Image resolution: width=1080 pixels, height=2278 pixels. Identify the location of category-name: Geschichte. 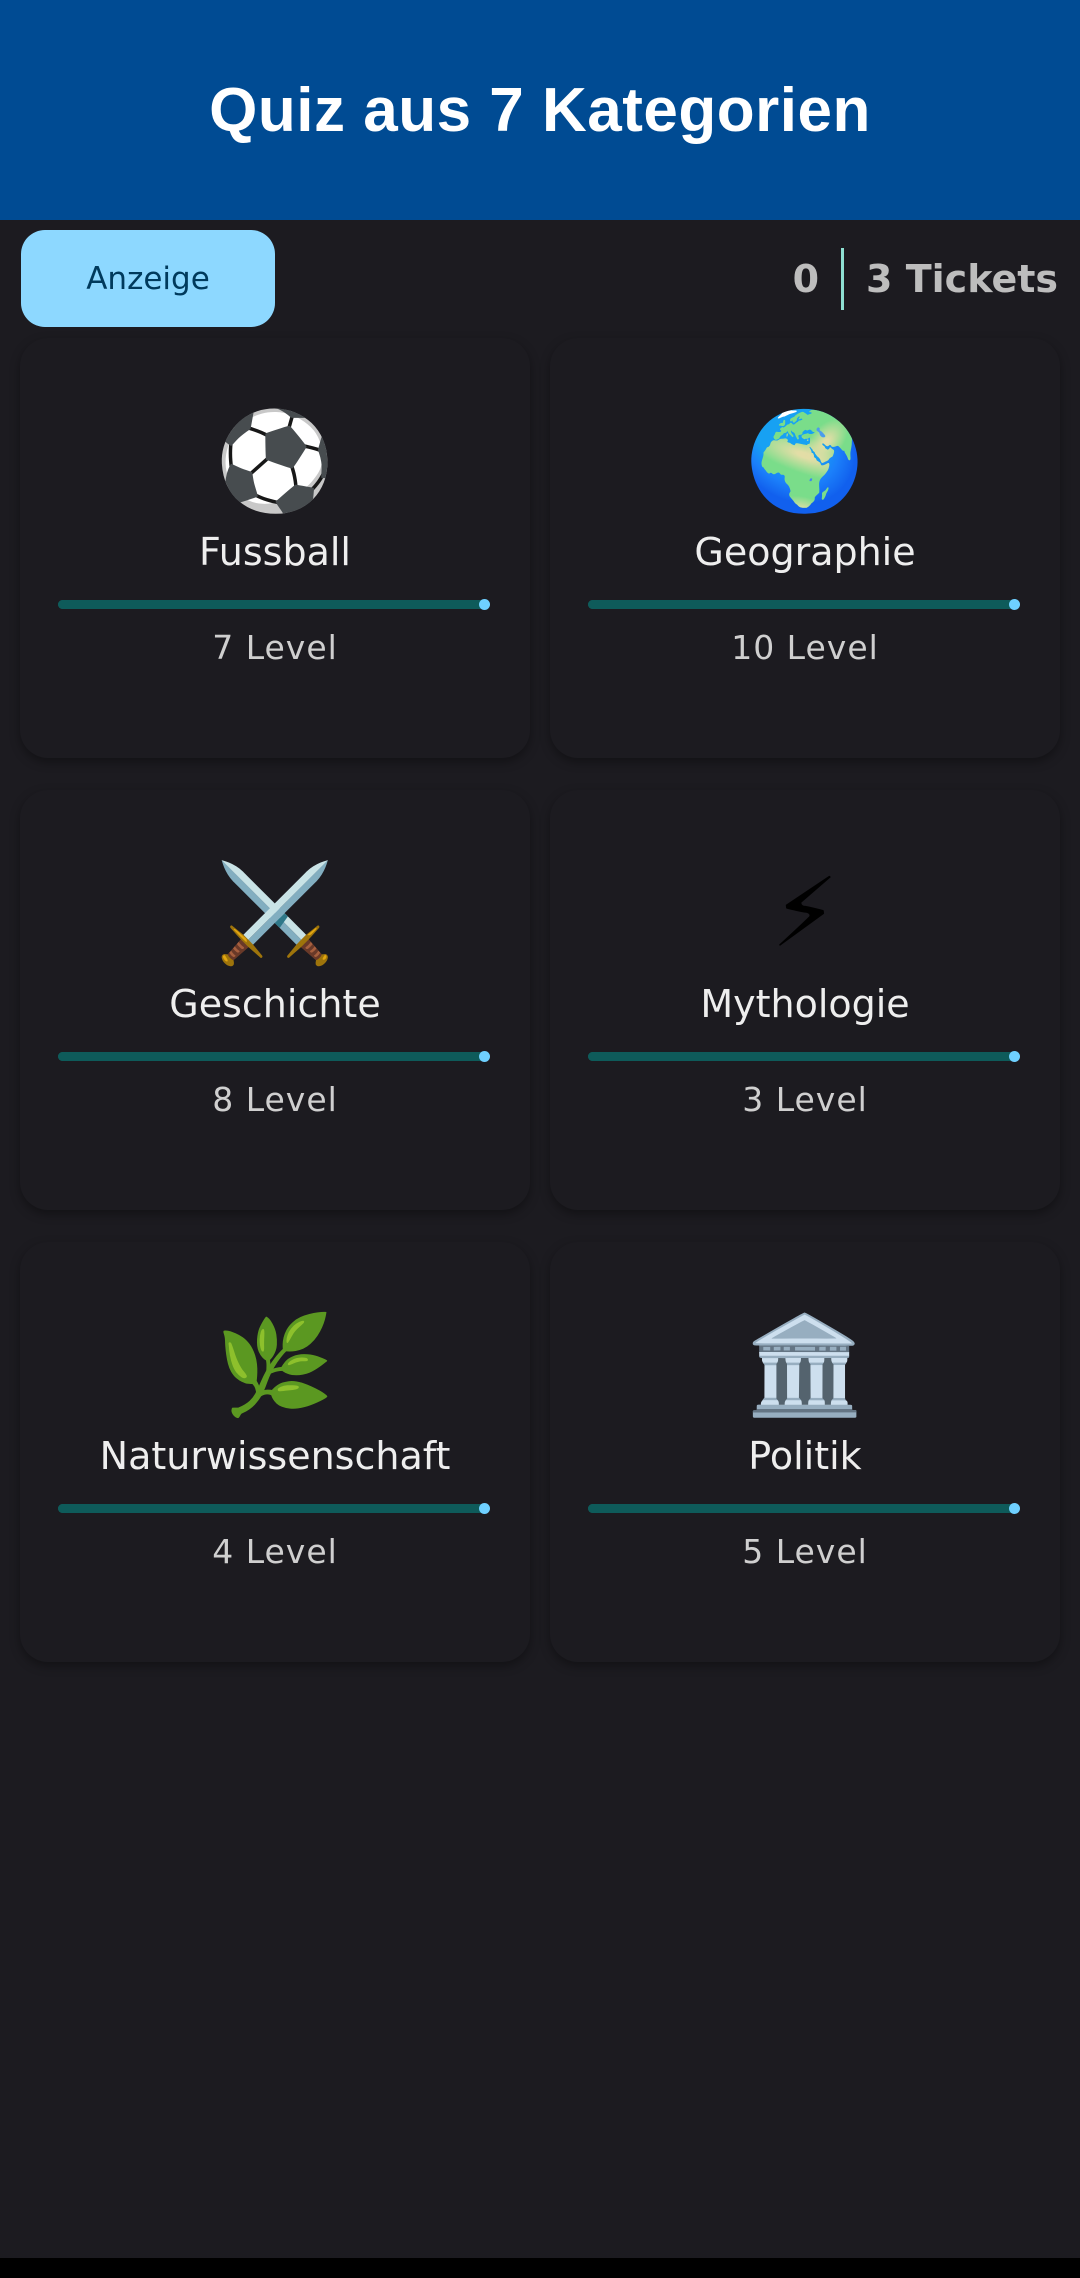
(275, 1004).